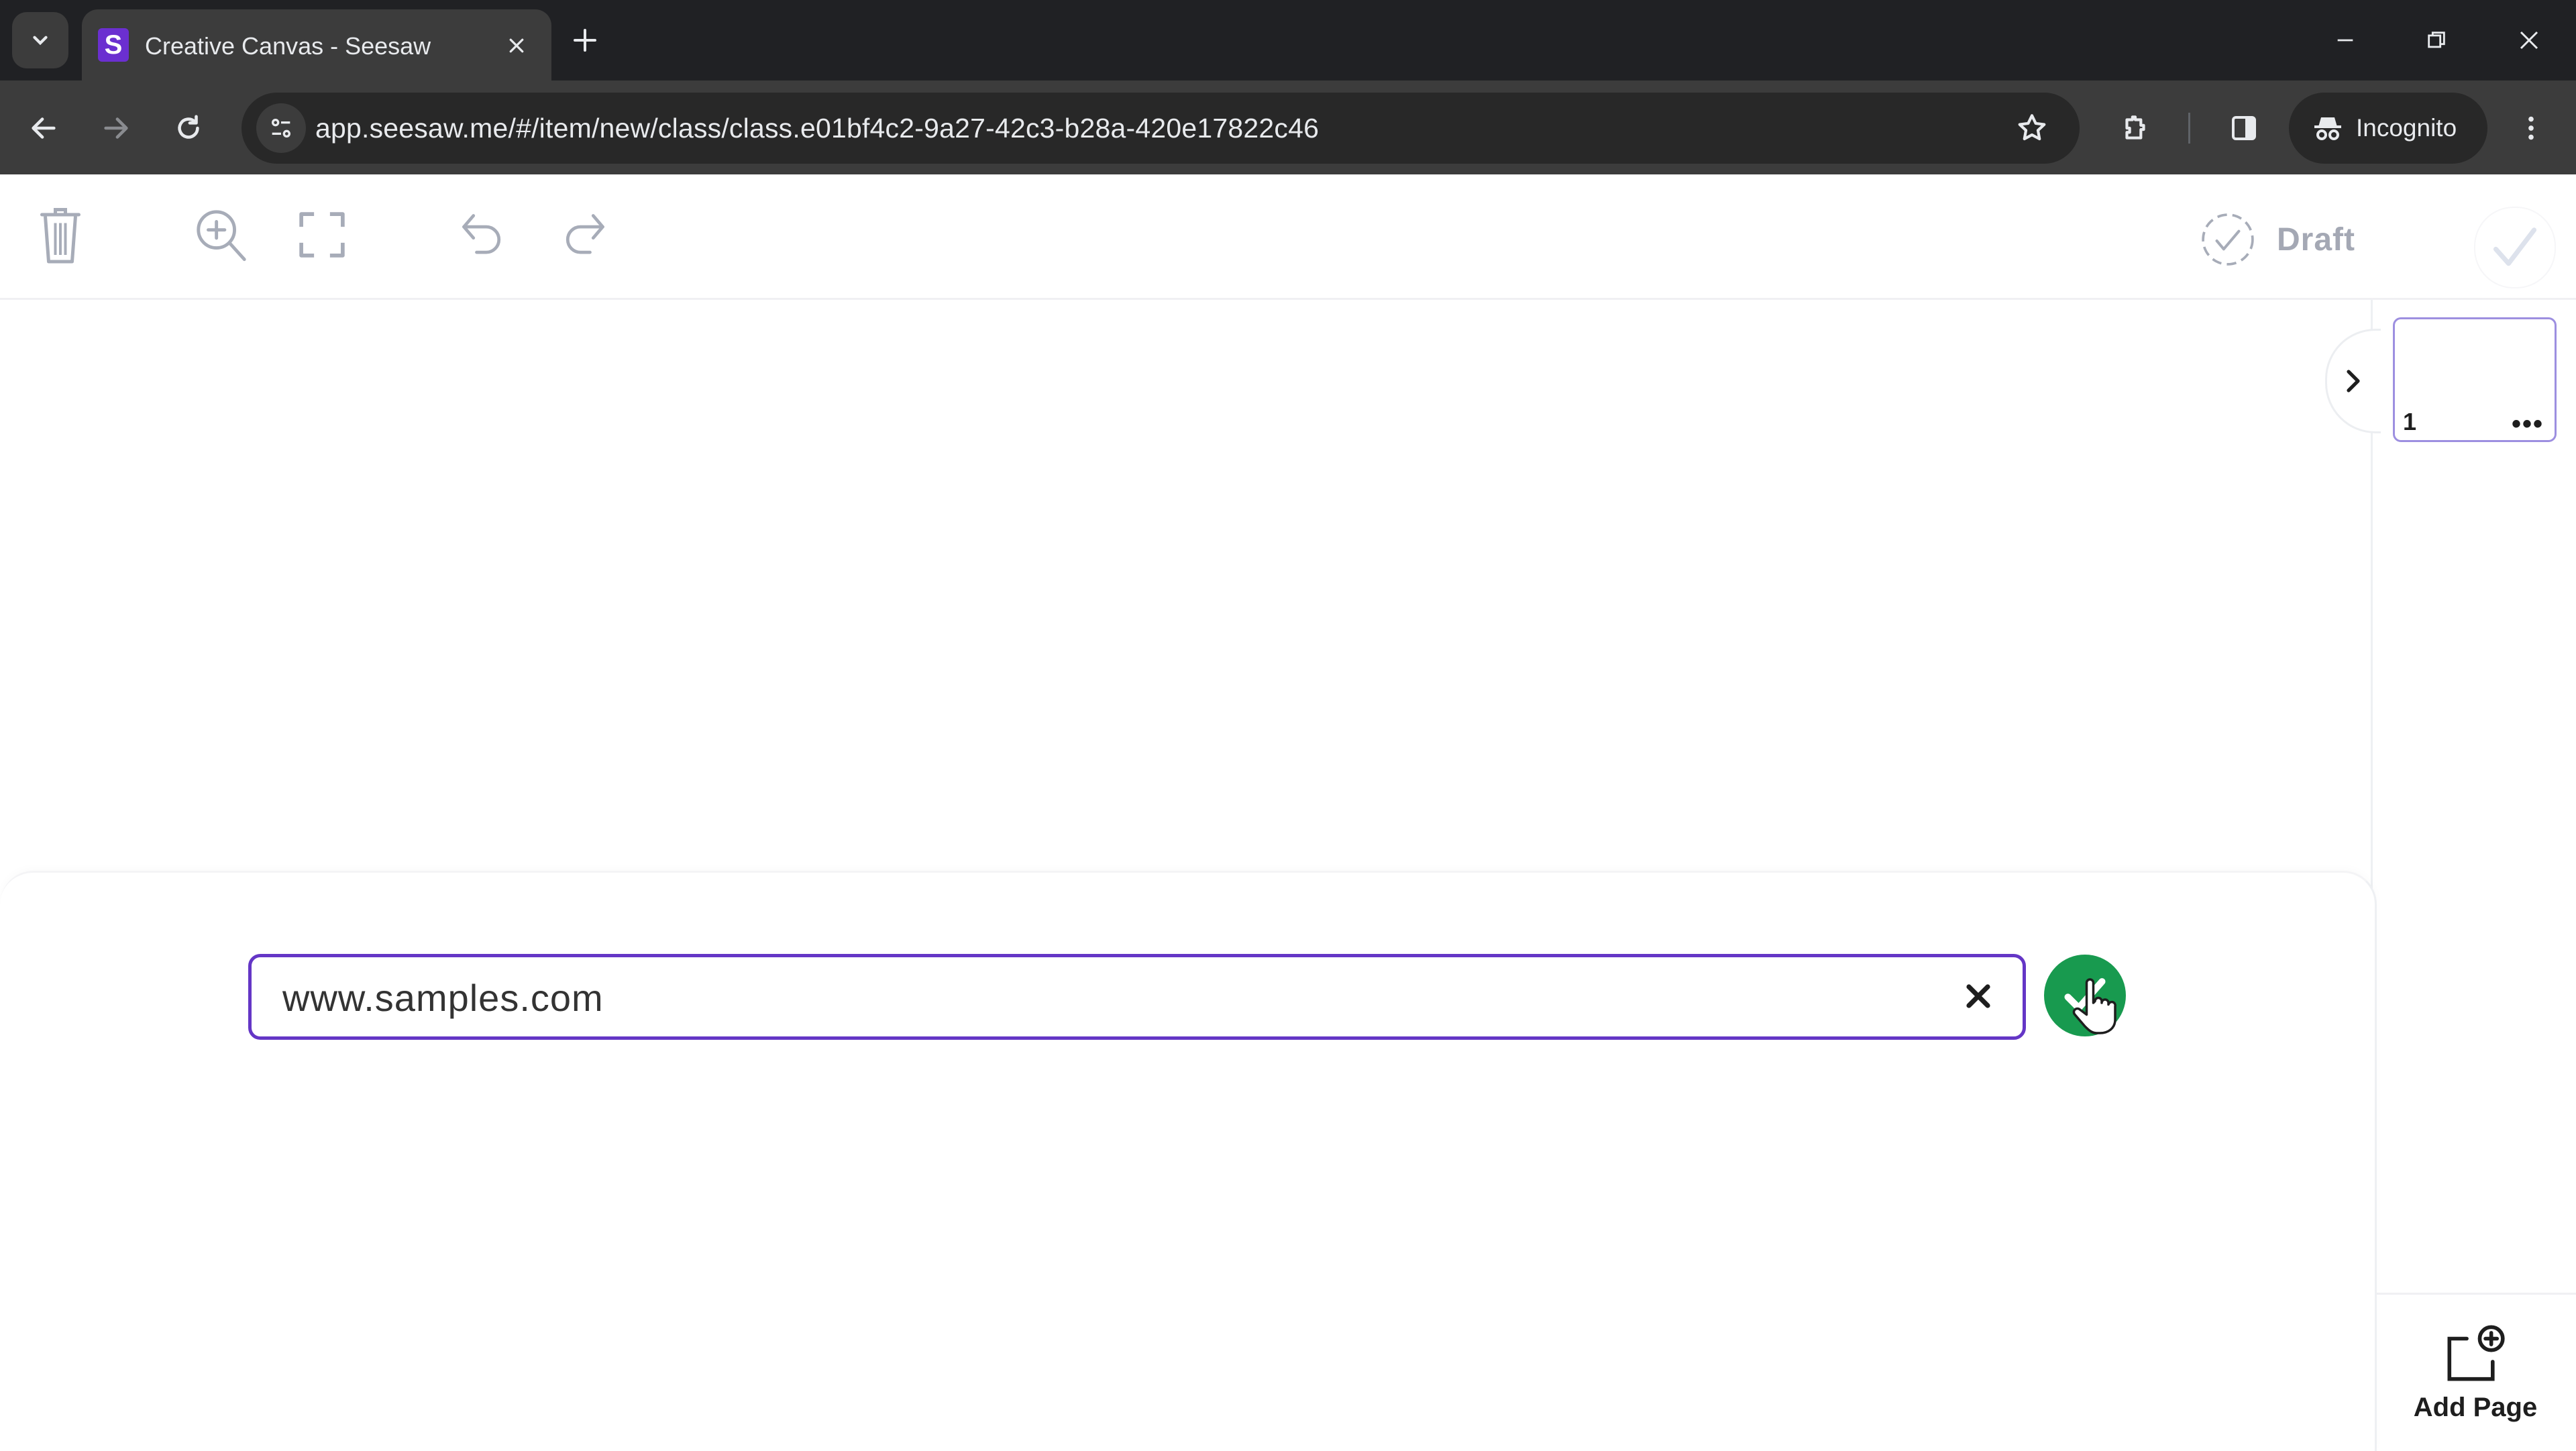  What do you see at coordinates (1137, 997) in the screenshot?
I see `link-url-input: www.samples.com` at bounding box center [1137, 997].